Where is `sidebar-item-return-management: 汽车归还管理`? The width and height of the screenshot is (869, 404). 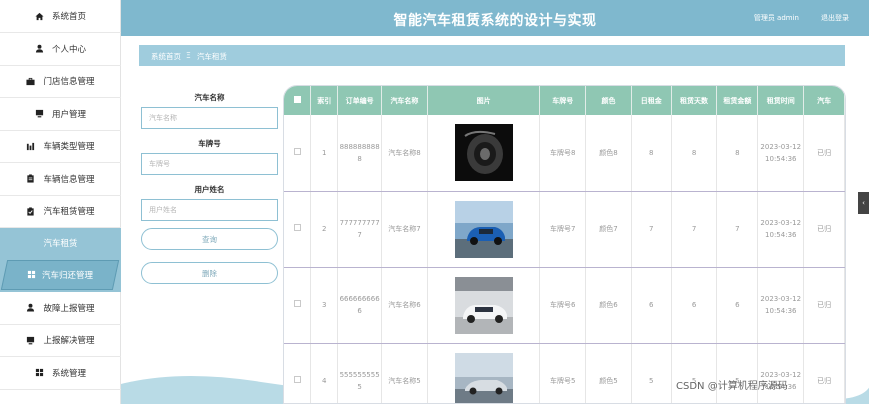
sidebar-item-return-management: 汽车归还管理 is located at coordinates (60, 275).